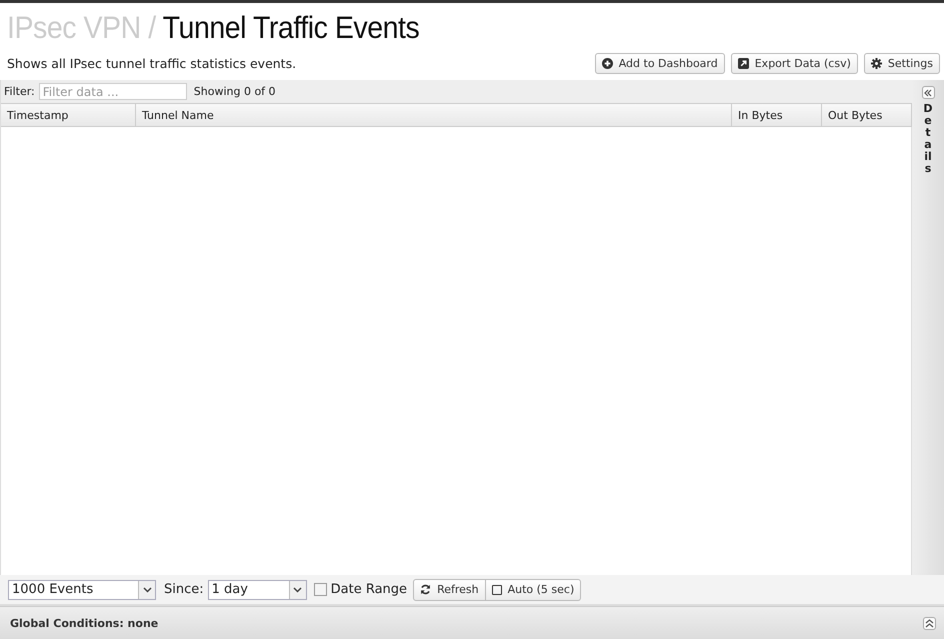  Describe the element at coordinates (743, 63) in the screenshot. I see `external-link-icon` at that location.